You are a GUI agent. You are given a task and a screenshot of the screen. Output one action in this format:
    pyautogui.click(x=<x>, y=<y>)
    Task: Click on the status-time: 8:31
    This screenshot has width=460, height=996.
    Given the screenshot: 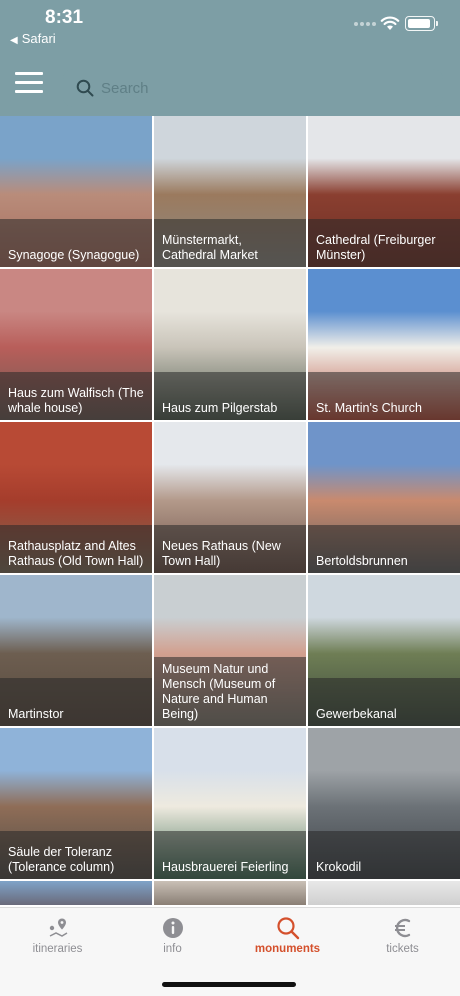 What is the action you would take?
    pyautogui.click(x=64, y=17)
    